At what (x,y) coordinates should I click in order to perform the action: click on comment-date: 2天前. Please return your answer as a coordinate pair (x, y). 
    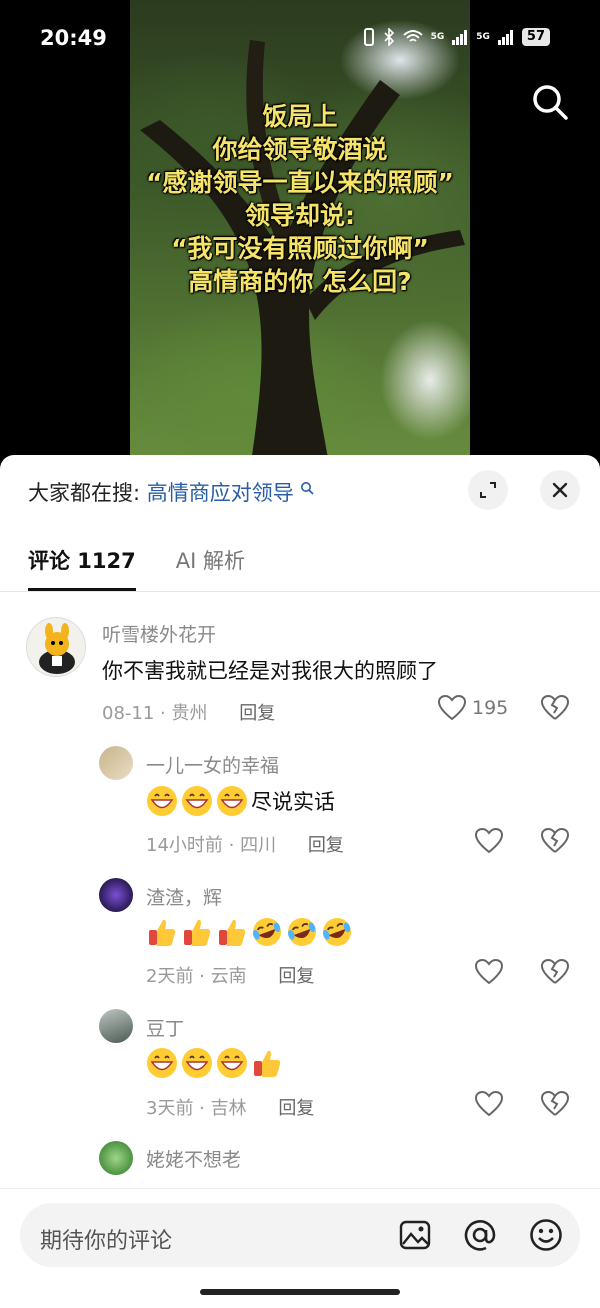
    Looking at the image, I should click on (170, 976).